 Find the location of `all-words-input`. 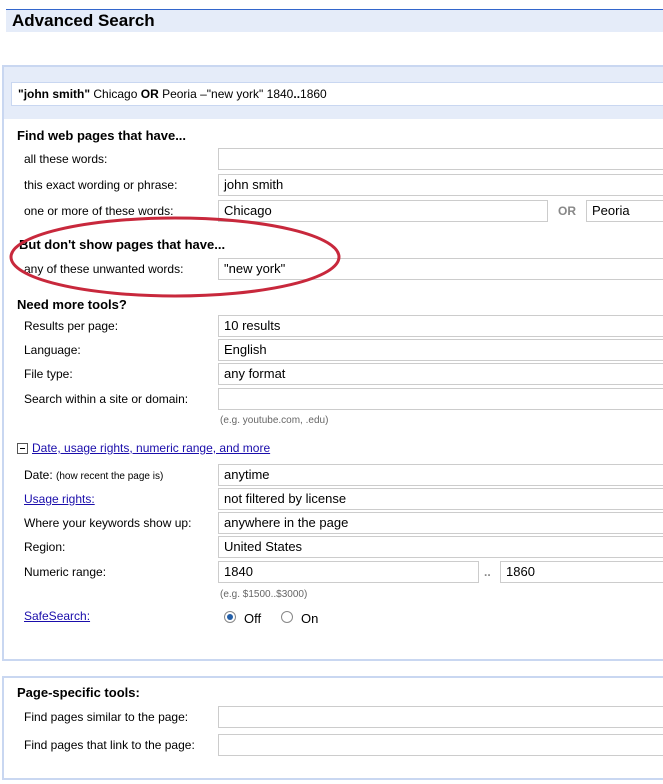

all-words-input is located at coordinates (440, 159).